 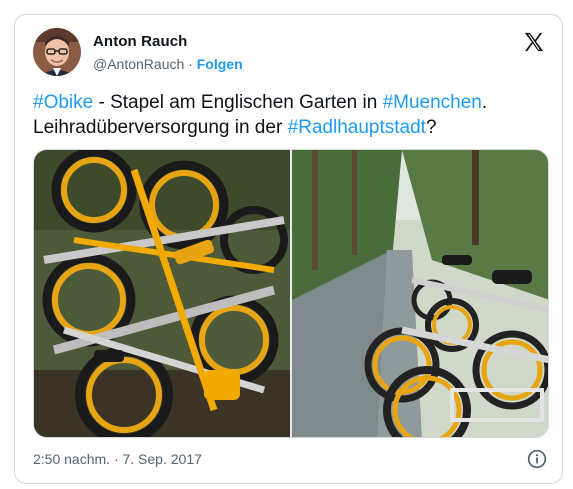 I want to click on author-handle: @AntonRauch, so click(x=138, y=64).